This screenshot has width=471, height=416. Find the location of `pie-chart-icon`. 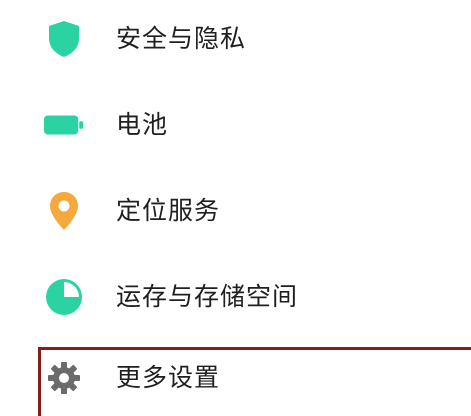

pie-chart-icon is located at coordinates (64, 297).